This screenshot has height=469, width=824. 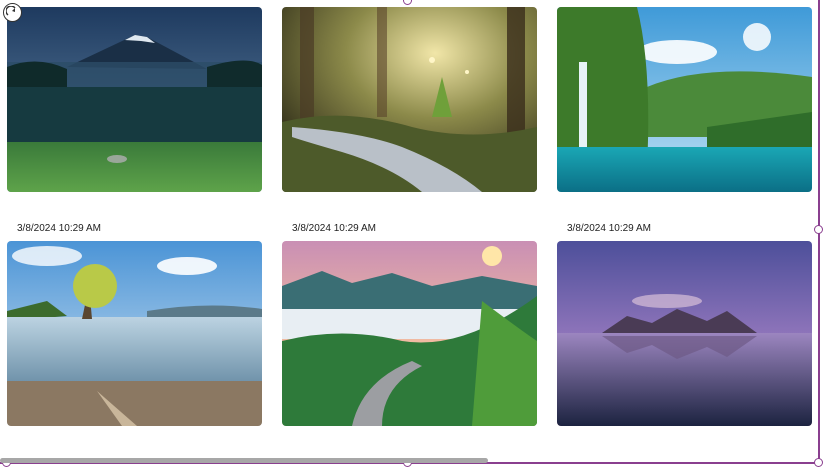 I want to click on photo-tile-mountain-road, so click(x=409, y=333).